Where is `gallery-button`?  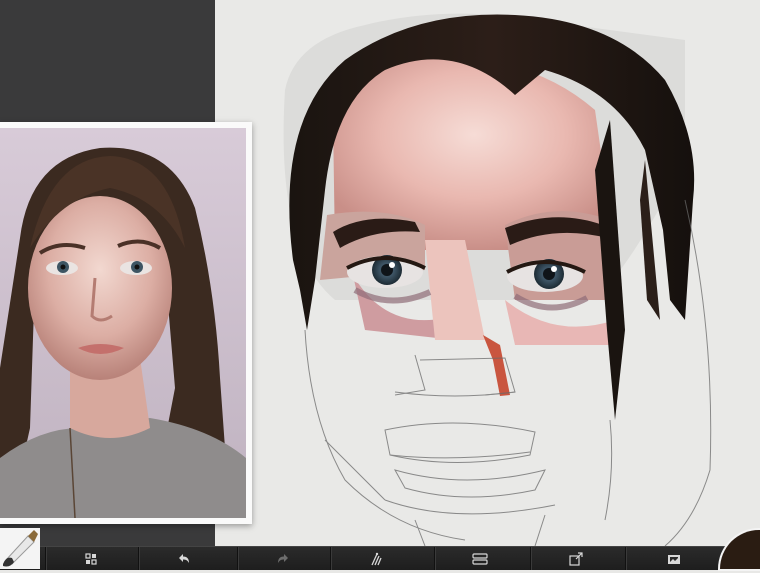
gallery-button is located at coordinates (673, 558).